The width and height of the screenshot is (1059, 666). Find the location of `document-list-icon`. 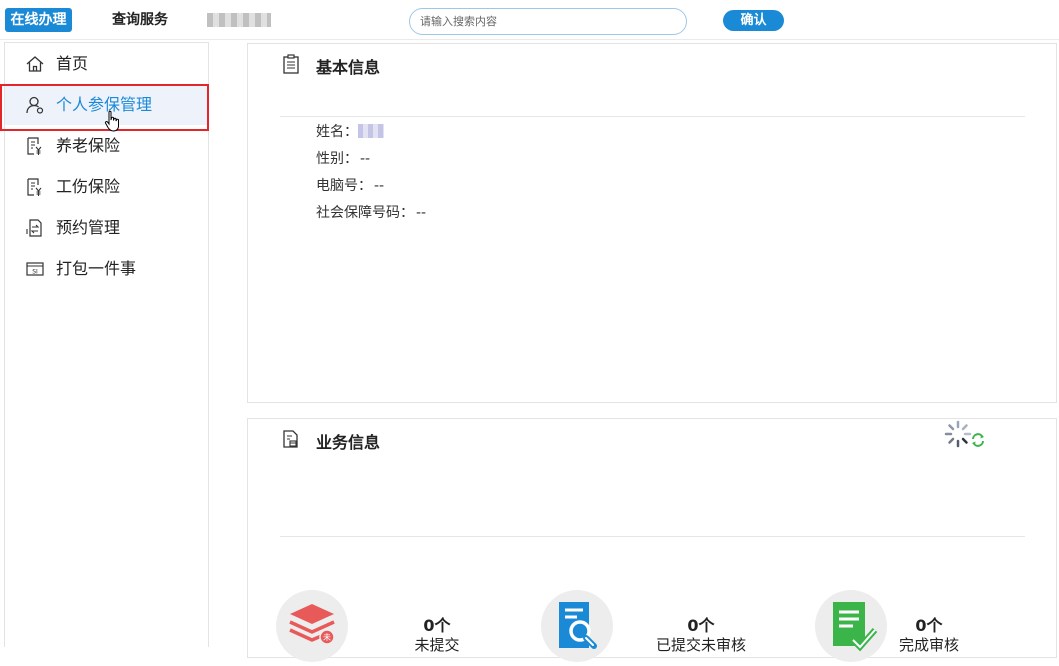

document-list-icon is located at coordinates (290, 439).